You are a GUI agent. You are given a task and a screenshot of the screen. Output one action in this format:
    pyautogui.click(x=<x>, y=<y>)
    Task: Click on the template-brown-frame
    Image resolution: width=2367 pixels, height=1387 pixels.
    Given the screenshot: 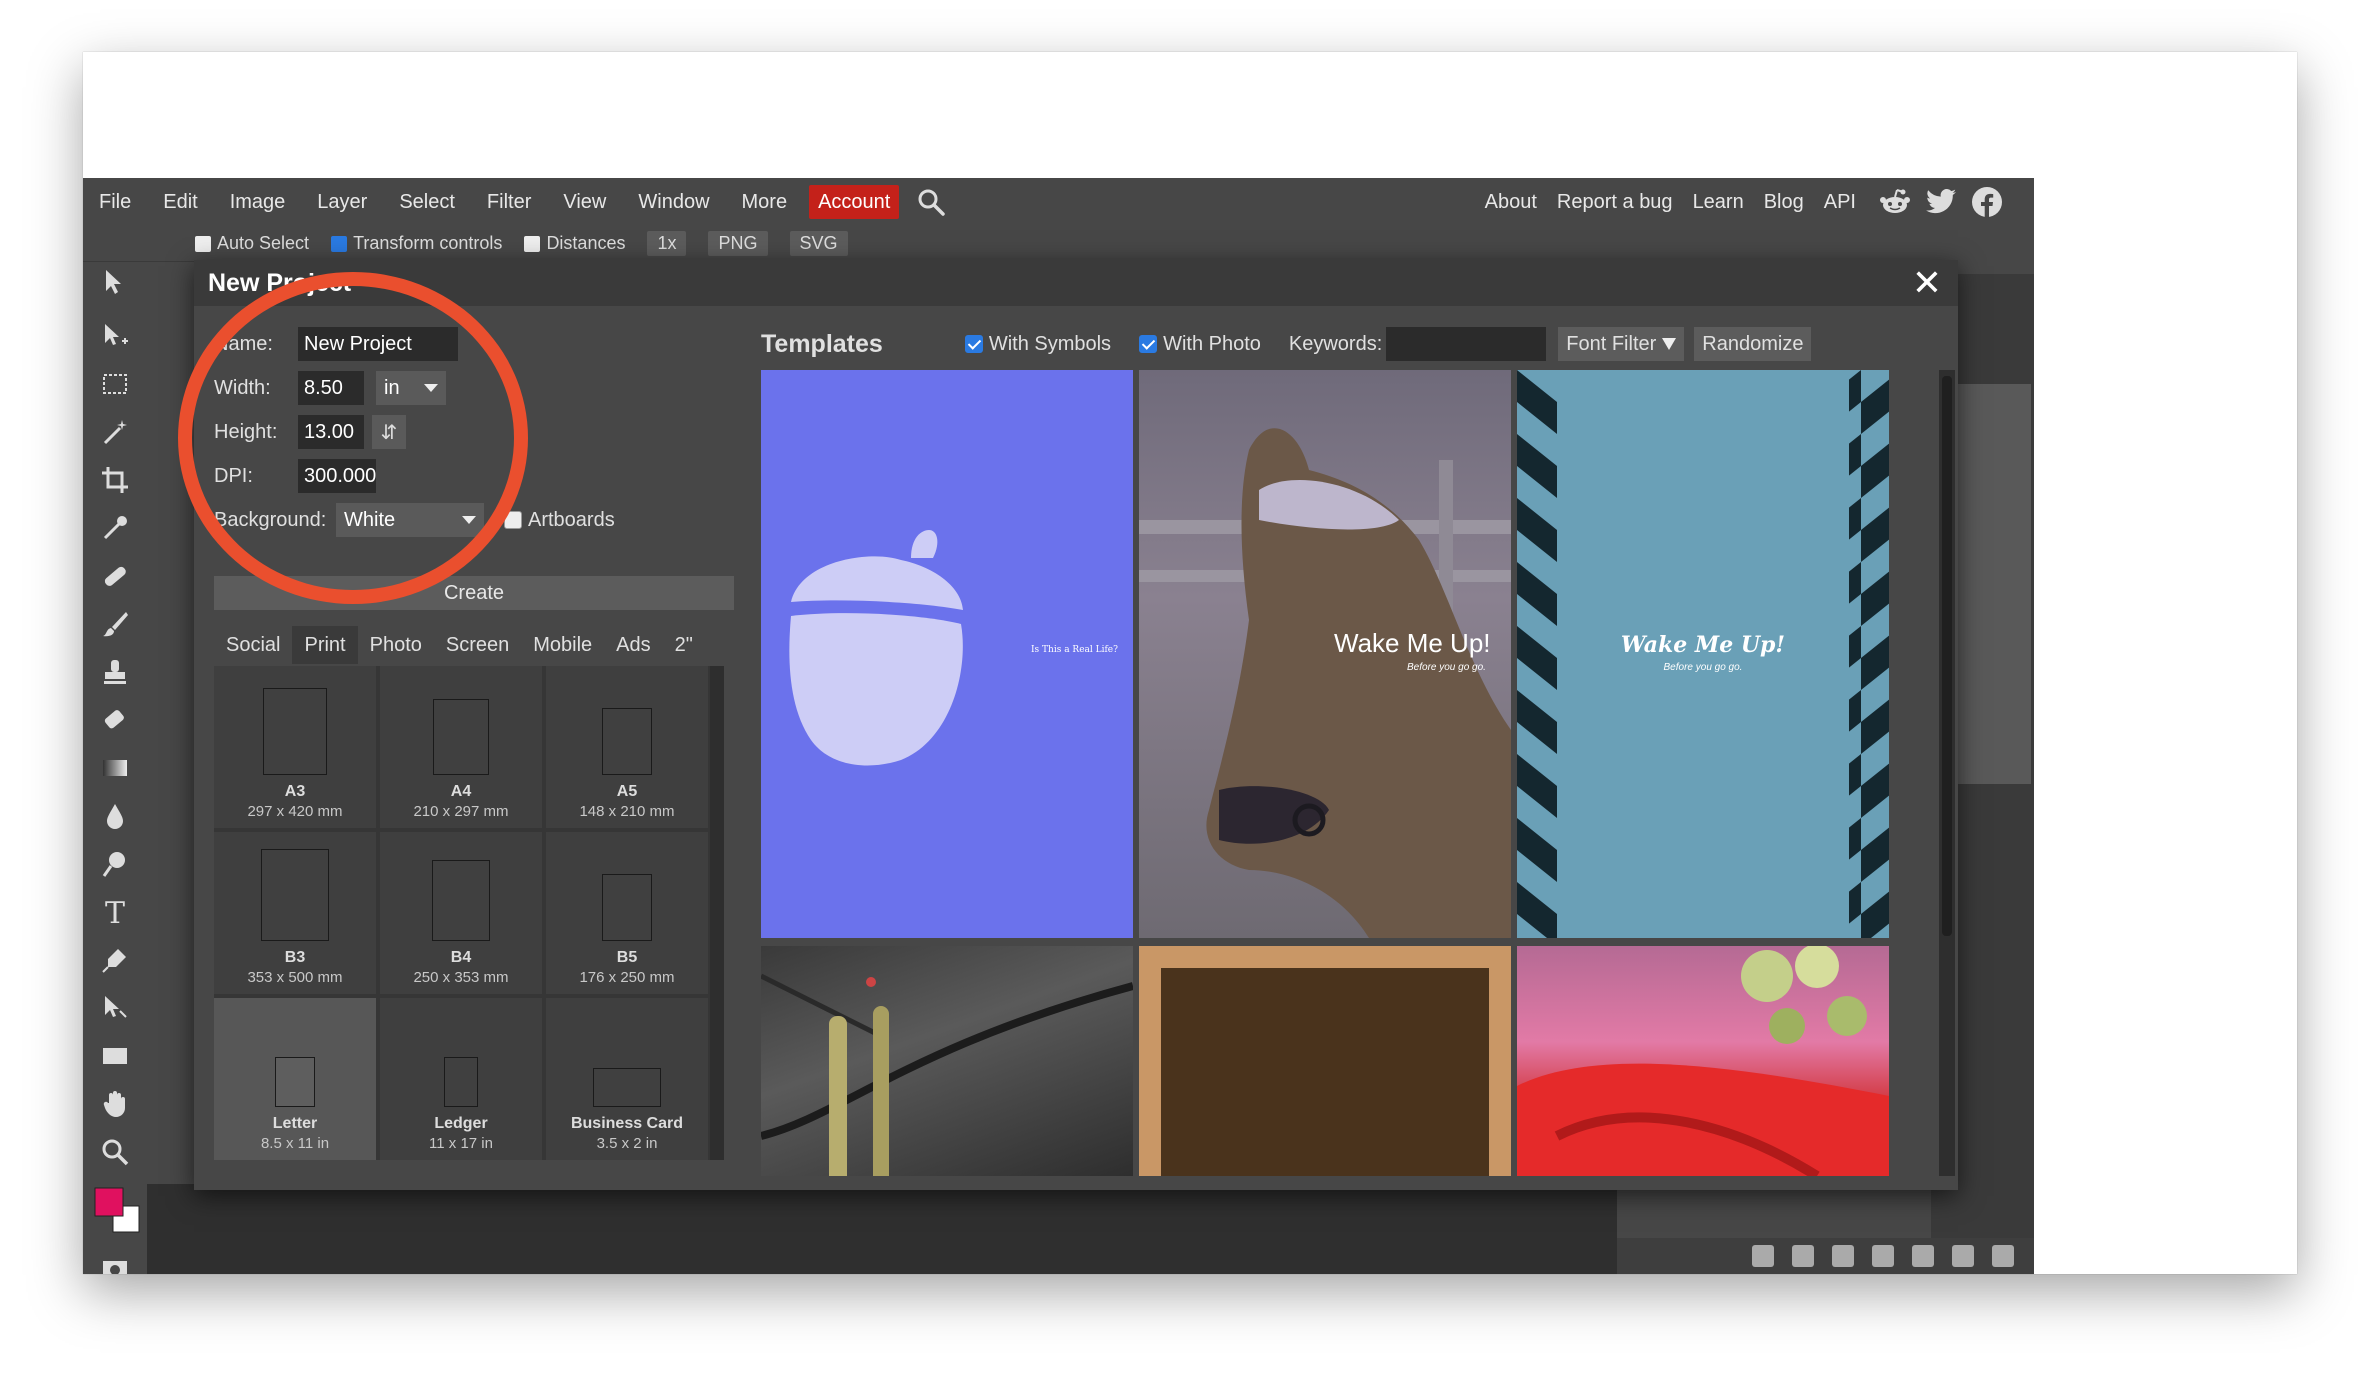 What is the action you would take?
    pyautogui.click(x=1325, y=1061)
    